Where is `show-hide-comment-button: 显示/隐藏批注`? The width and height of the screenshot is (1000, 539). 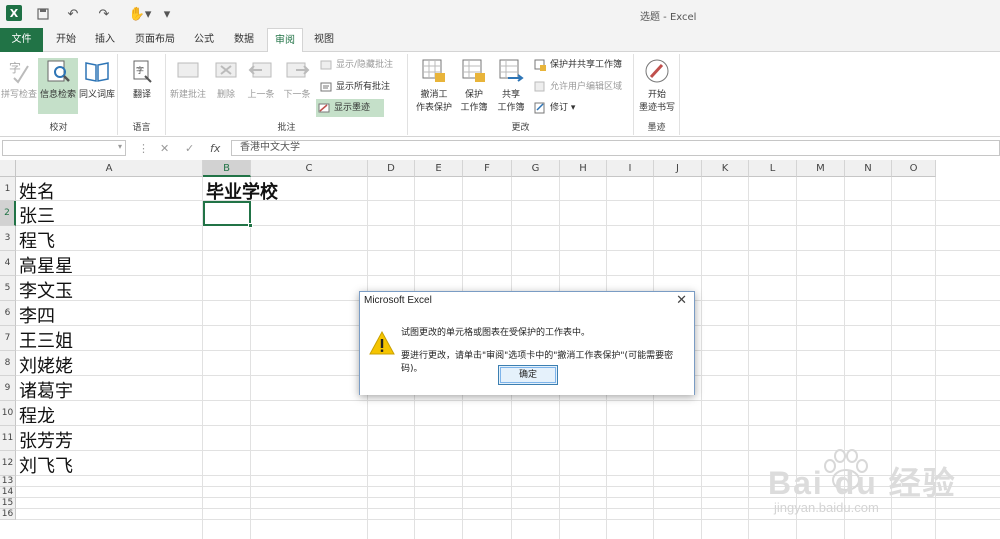 show-hide-comment-button: 显示/隐藏批注 is located at coordinates (355, 65).